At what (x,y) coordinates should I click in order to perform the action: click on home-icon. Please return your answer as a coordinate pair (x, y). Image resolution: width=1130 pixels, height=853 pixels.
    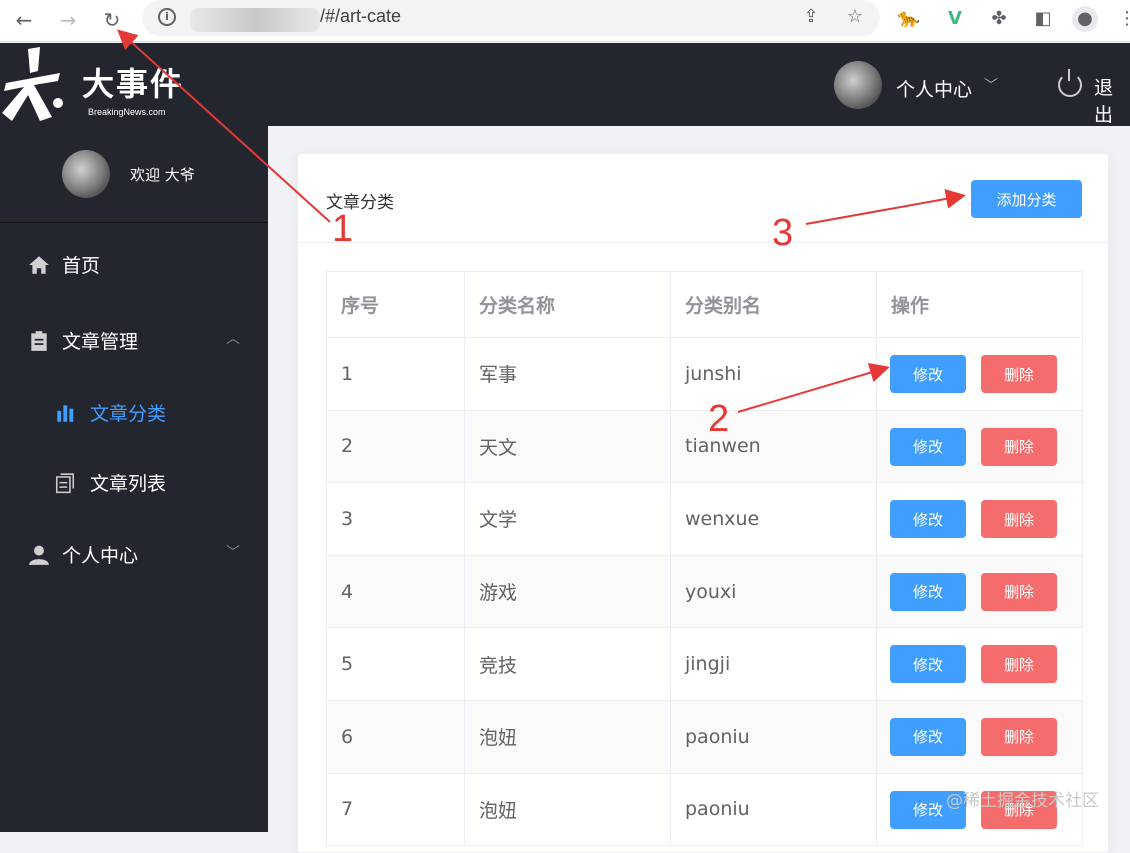
    Looking at the image, I should click on (39, 265).